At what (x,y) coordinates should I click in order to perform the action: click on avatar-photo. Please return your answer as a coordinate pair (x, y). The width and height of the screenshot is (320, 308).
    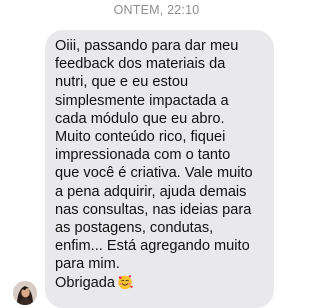
    Looking at the image, I should click on (25, 293).